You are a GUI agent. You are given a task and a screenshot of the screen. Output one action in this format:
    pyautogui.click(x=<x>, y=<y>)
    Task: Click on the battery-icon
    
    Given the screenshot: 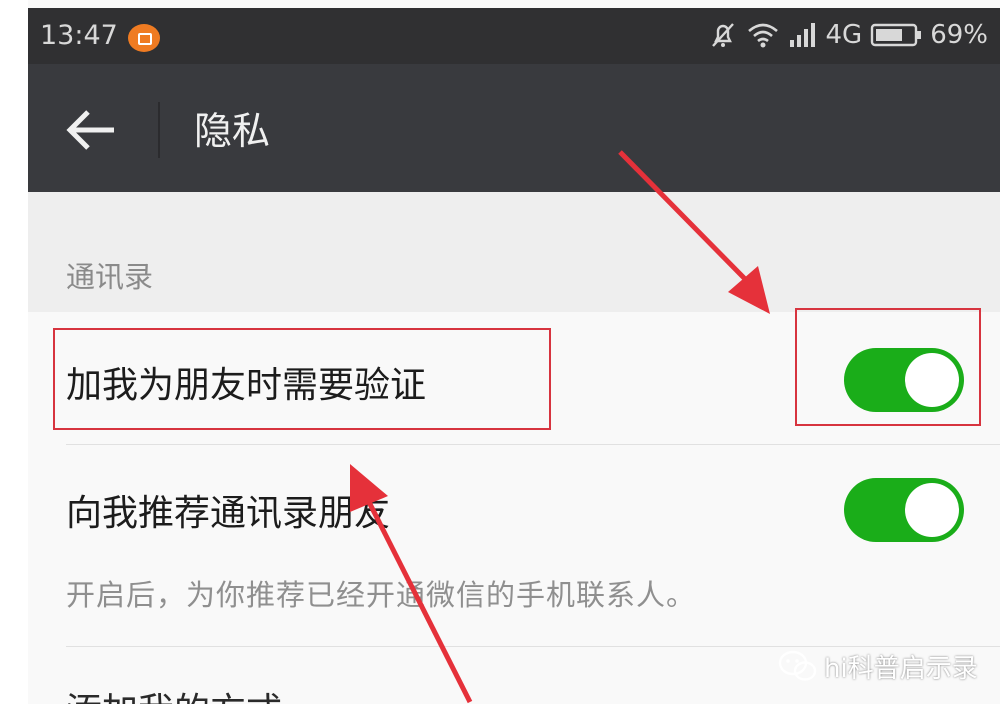 What is the action you would take?
    pyautogui.click(x=896, y=35)
    